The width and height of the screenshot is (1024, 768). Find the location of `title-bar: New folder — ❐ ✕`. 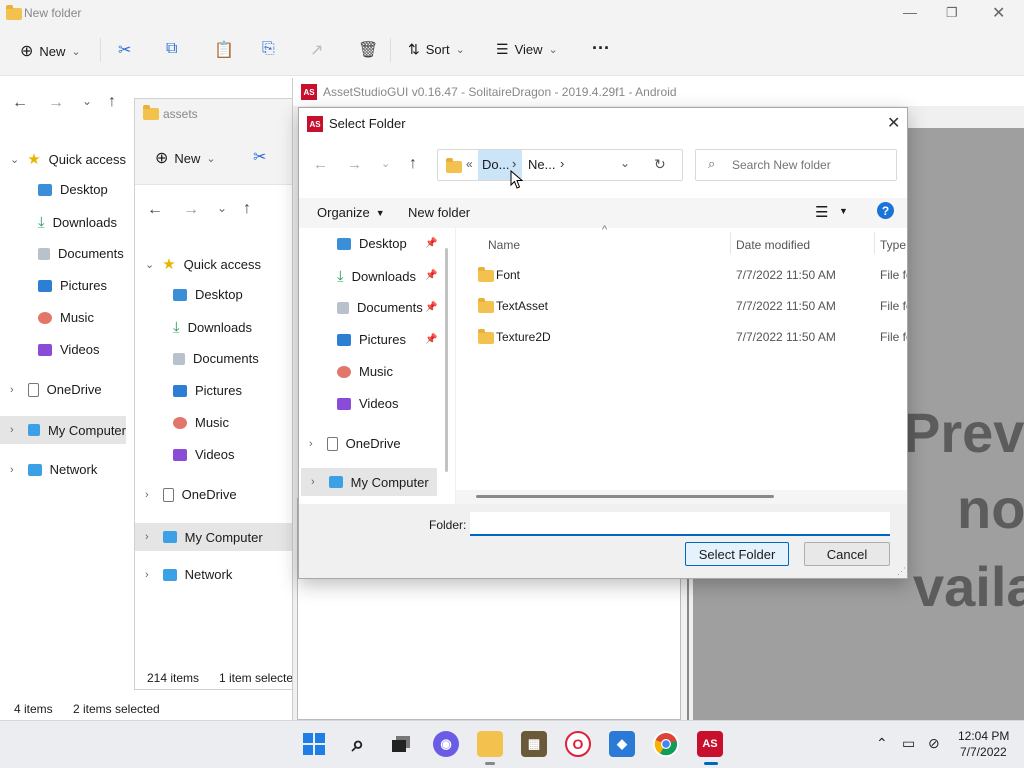

title-bar: New folder — ❐ ✕ is located at coordinates (512, 14).